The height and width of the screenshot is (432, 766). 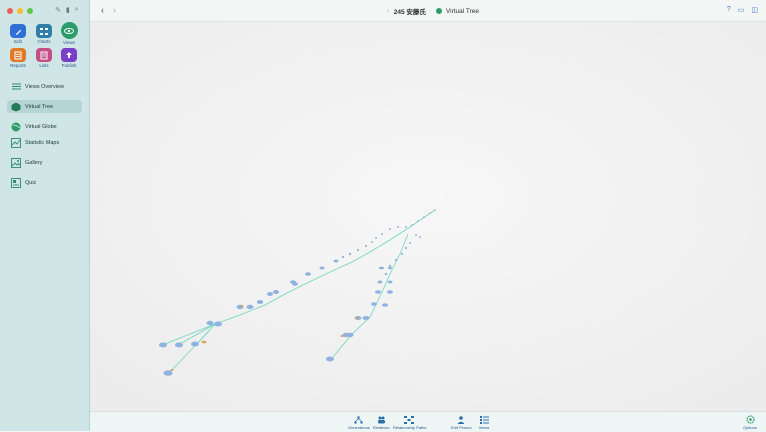 I want to click on module-publish: Publish, so click(x=69, y=58).